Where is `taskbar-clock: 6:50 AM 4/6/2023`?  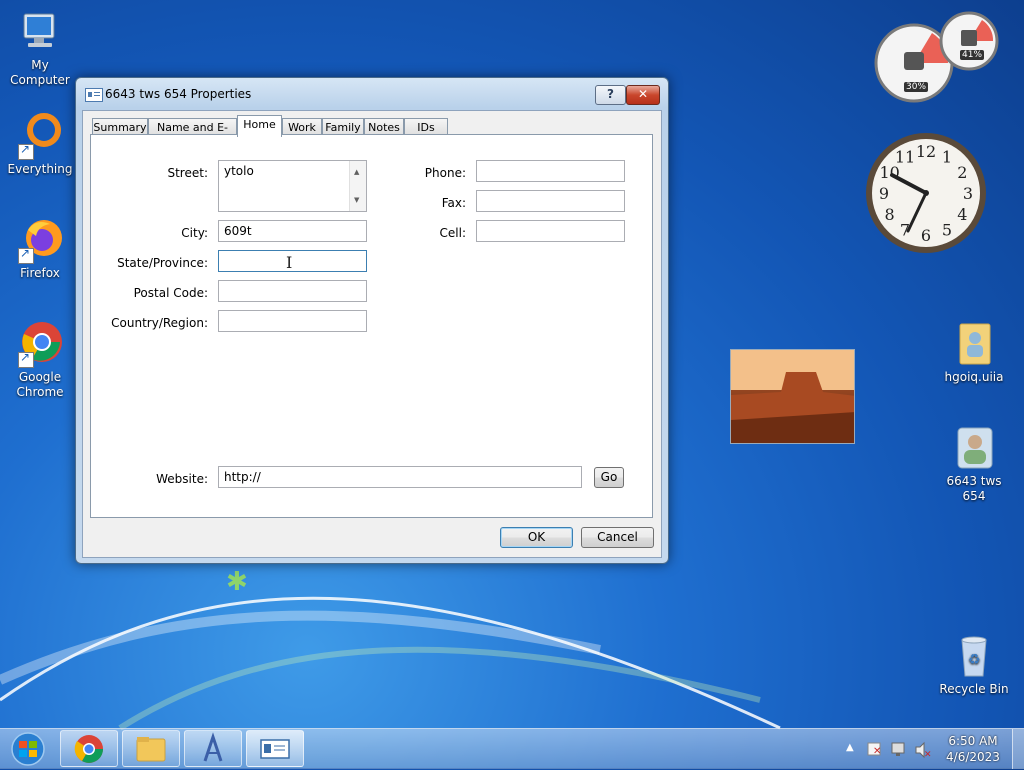 taskbar-clock: 6:50 AM 4/6/2023 is located at coordinates (973, 749).